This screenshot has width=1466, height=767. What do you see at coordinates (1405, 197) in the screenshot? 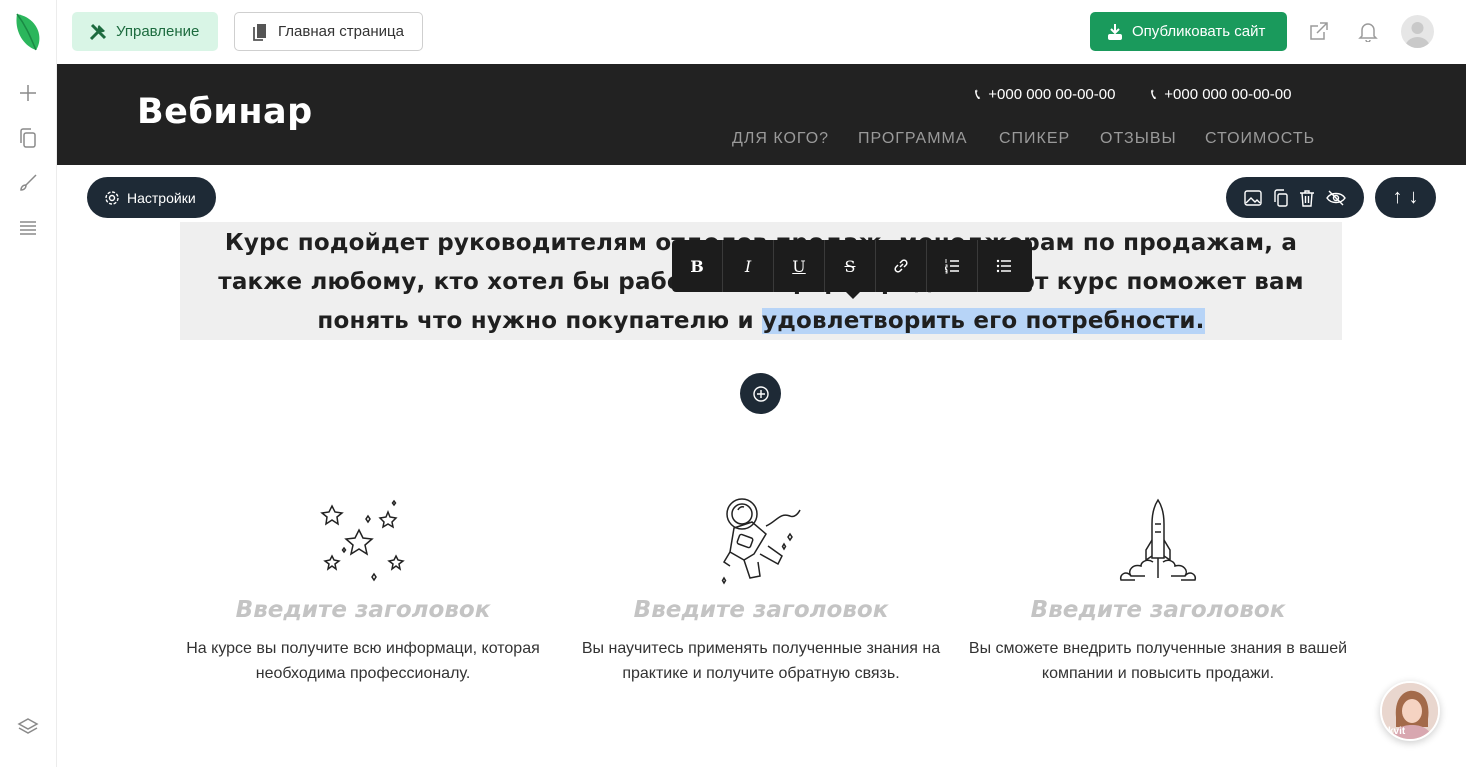
I see `block-move-controls: ↑ ↓` at bounding box center [1405, 197].